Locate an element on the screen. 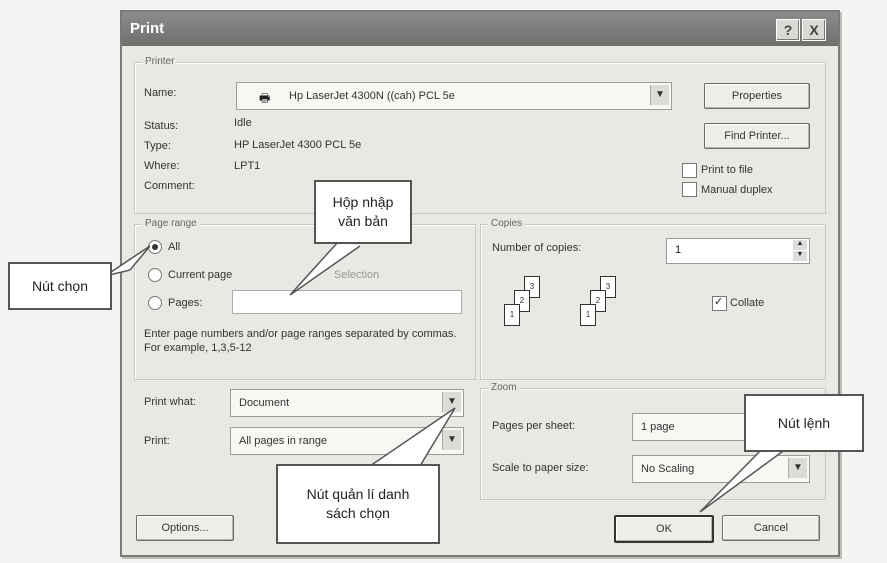 The width and height of the screenshot is (887, 563). command-button-callout: Nút lệnh is located at coordinates (804, 423).